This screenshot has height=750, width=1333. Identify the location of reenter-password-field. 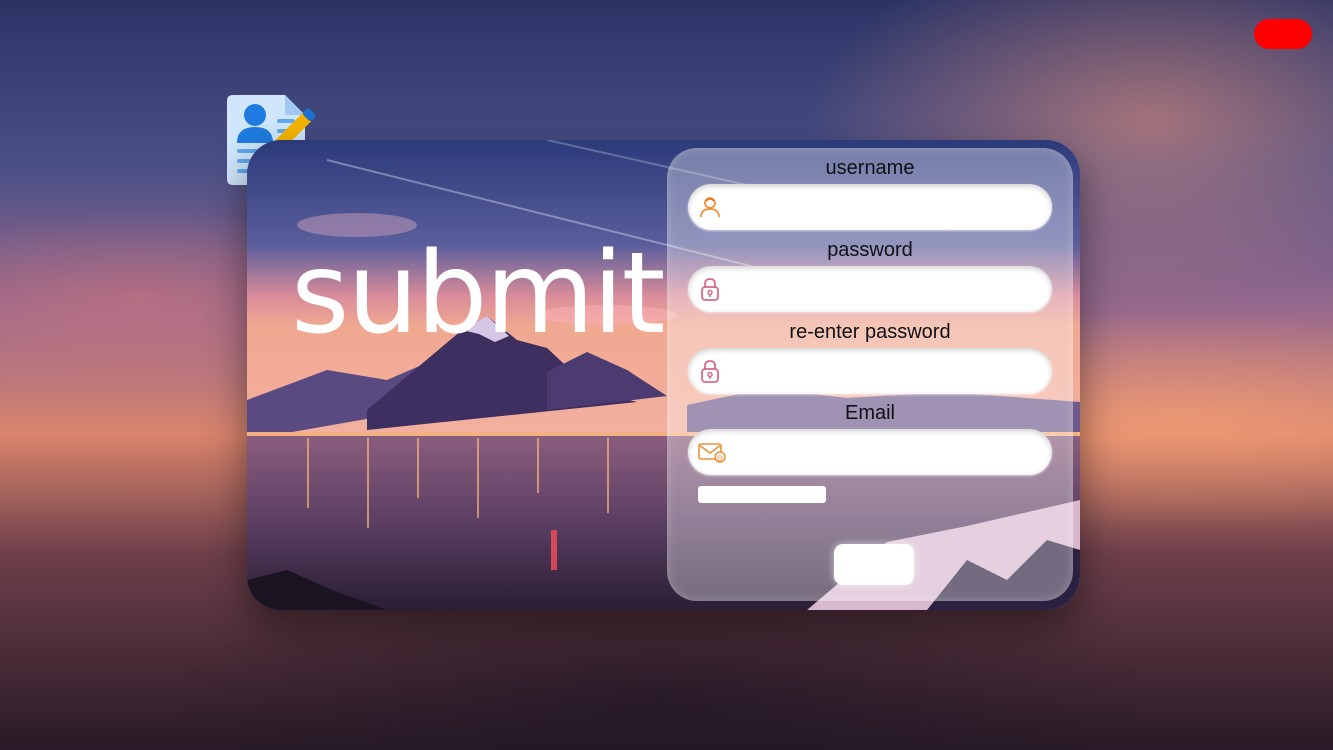
(870, 372).